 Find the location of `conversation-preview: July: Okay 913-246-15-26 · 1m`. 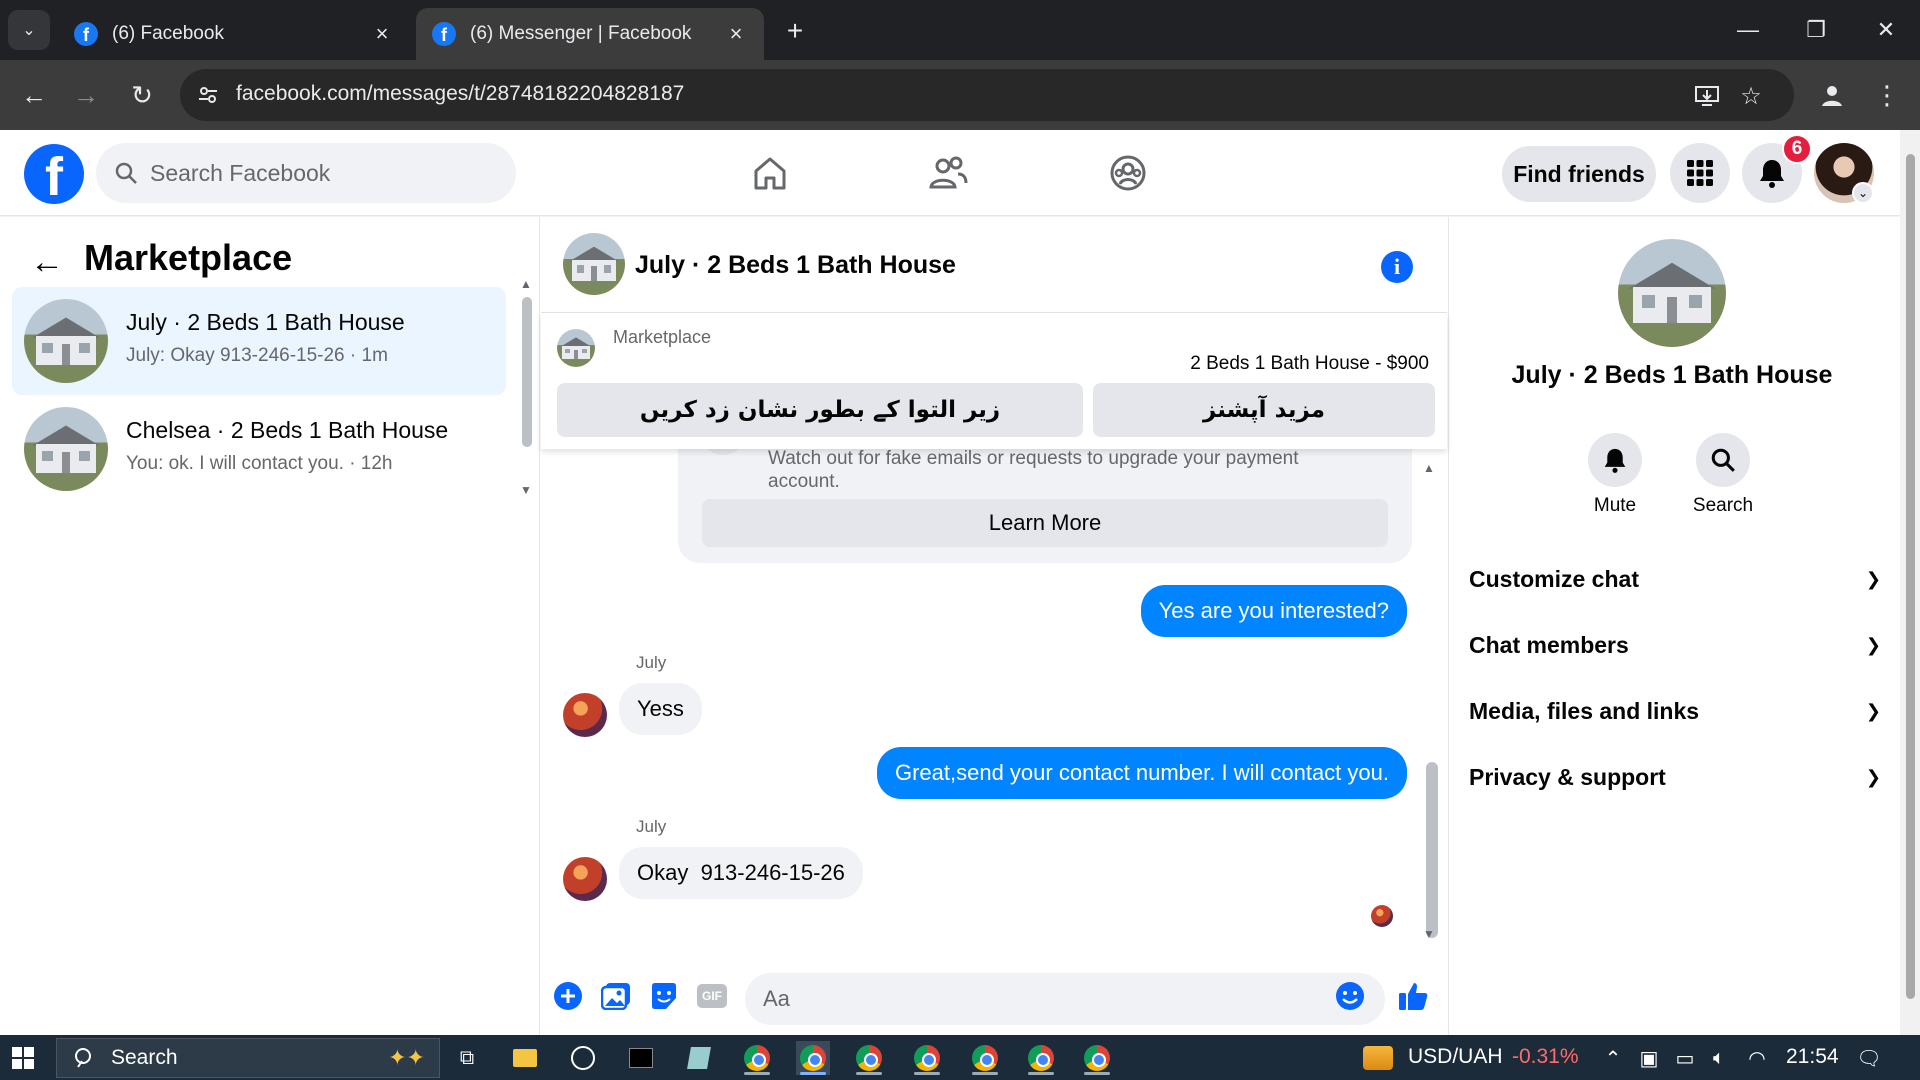

conversation-preview: July: Okay 913-246-15-26 · 1m is located at coordinates (257, 355).